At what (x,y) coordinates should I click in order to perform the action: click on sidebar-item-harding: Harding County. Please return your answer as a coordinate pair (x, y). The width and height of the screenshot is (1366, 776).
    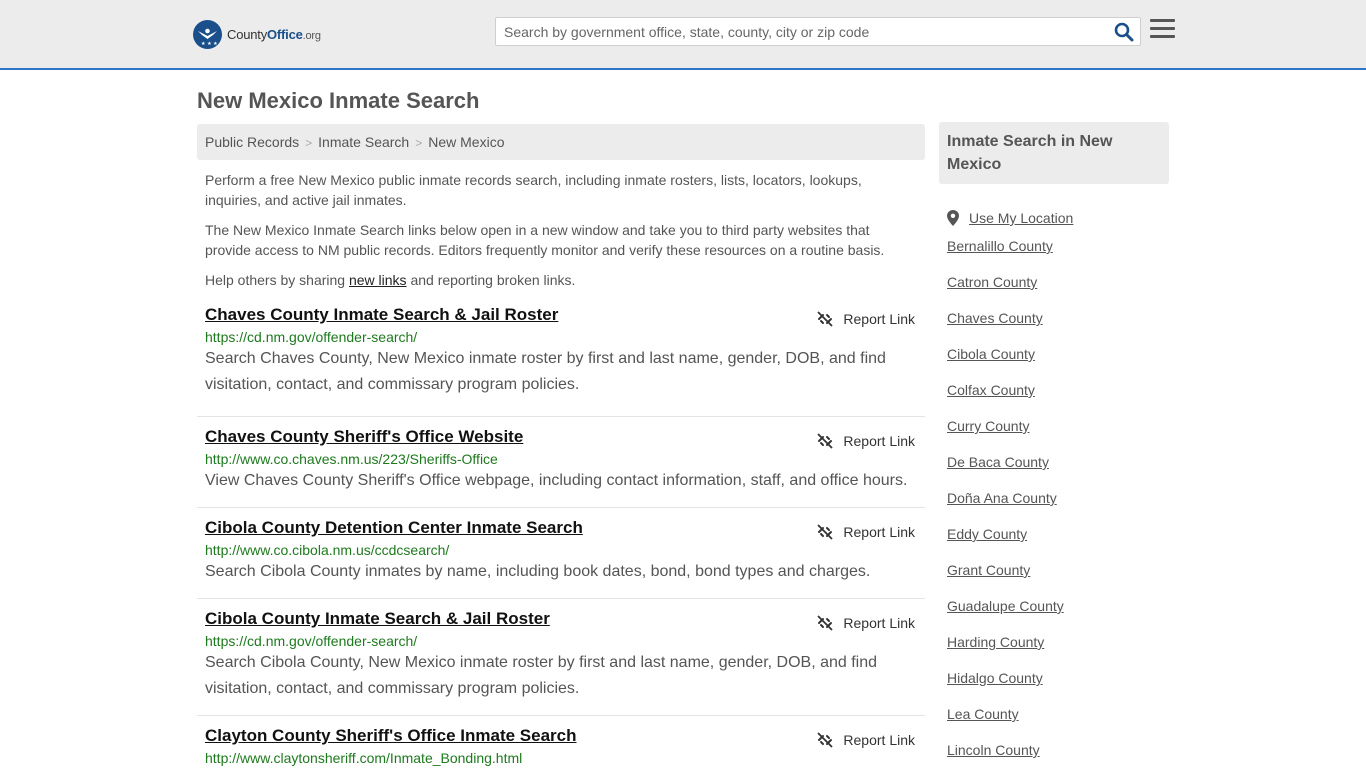
    Looking at the image, I should click on (1010, 650).